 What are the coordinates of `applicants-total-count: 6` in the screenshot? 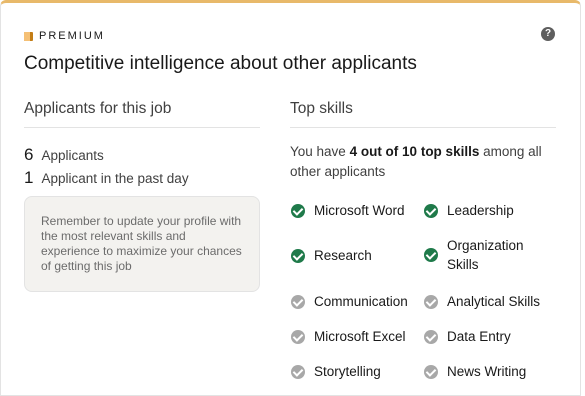 It's located at (29, 154).